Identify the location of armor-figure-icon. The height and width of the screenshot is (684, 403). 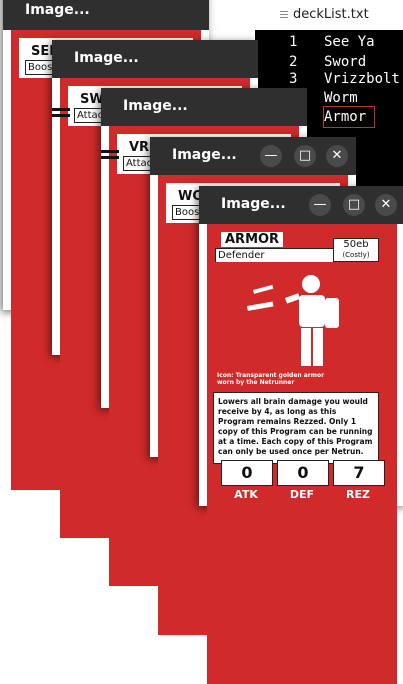
(293, 320).